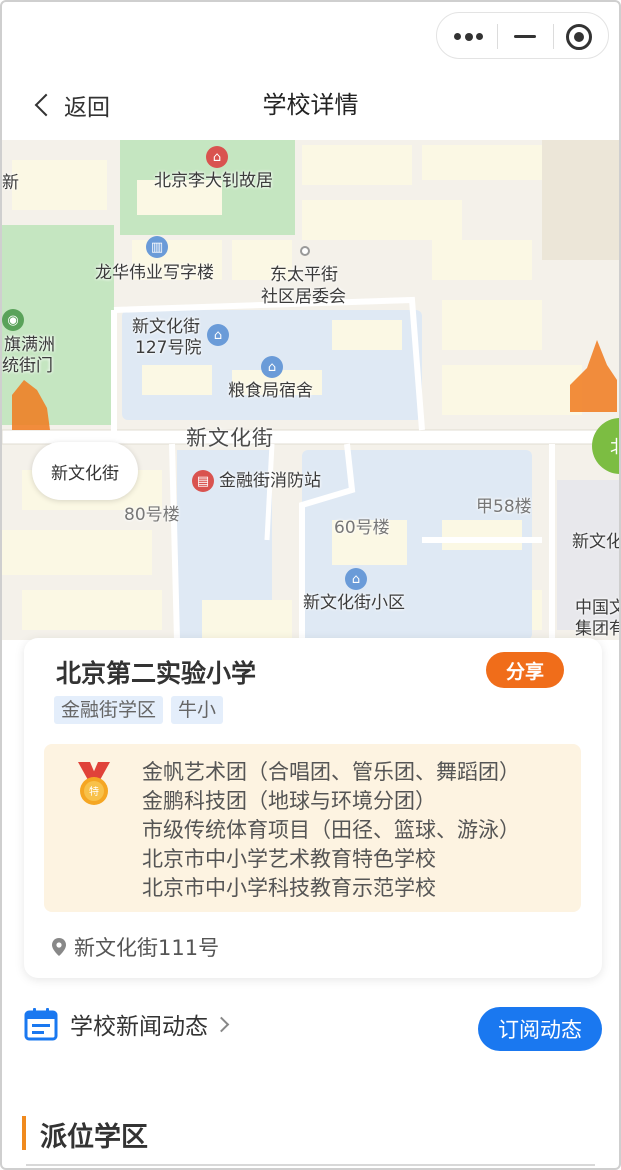 The width and height of the screenshot is (621, 1170). What do you see at coordinates (540, 1029) in the screenshot?
I see `subscribe-button: 订阅动态` at bounding box center [540, 1029].